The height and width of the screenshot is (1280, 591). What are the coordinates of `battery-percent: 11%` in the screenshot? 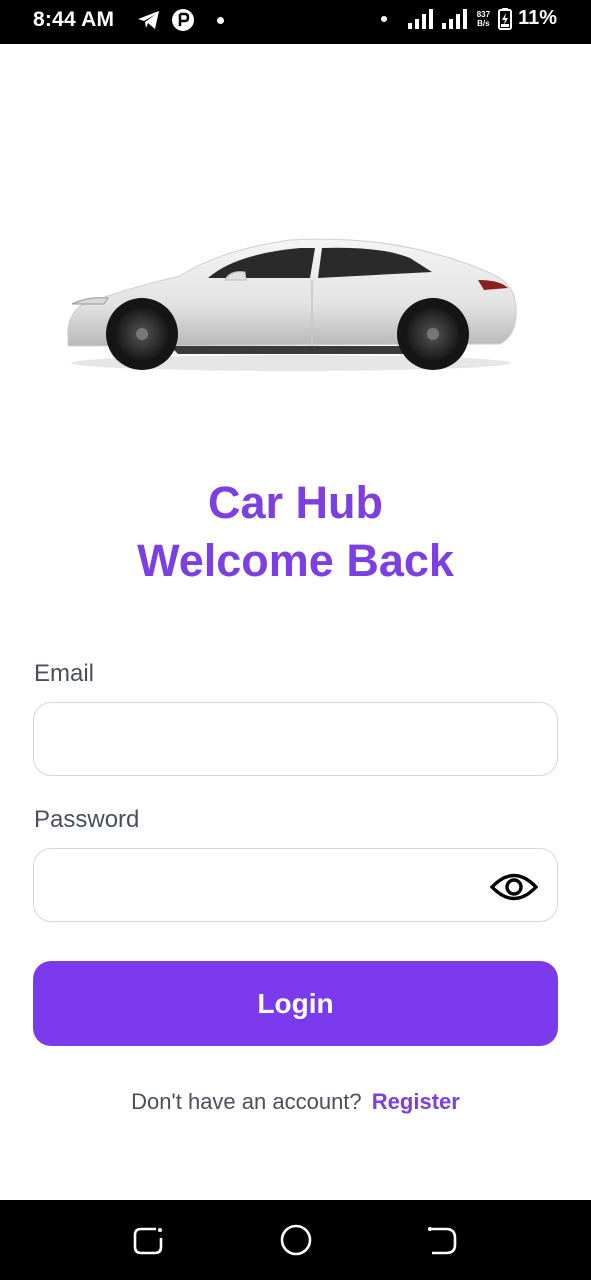 It's located at (537, 18).